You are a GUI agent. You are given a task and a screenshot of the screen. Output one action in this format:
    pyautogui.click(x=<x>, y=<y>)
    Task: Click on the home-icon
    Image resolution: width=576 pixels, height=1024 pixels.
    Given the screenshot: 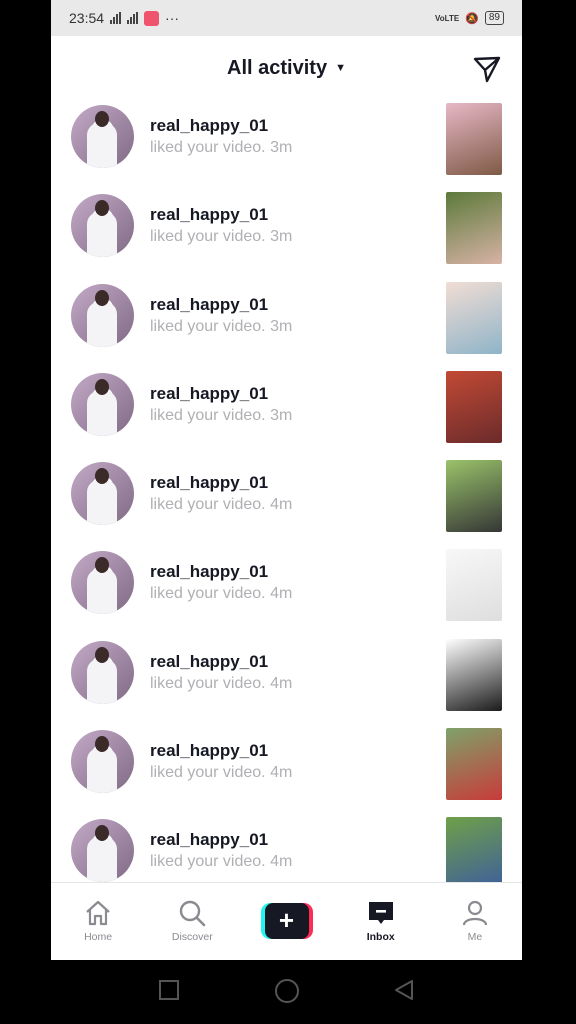 What is the action you would take?
    pyautogui.click(x=98, y=913)
    